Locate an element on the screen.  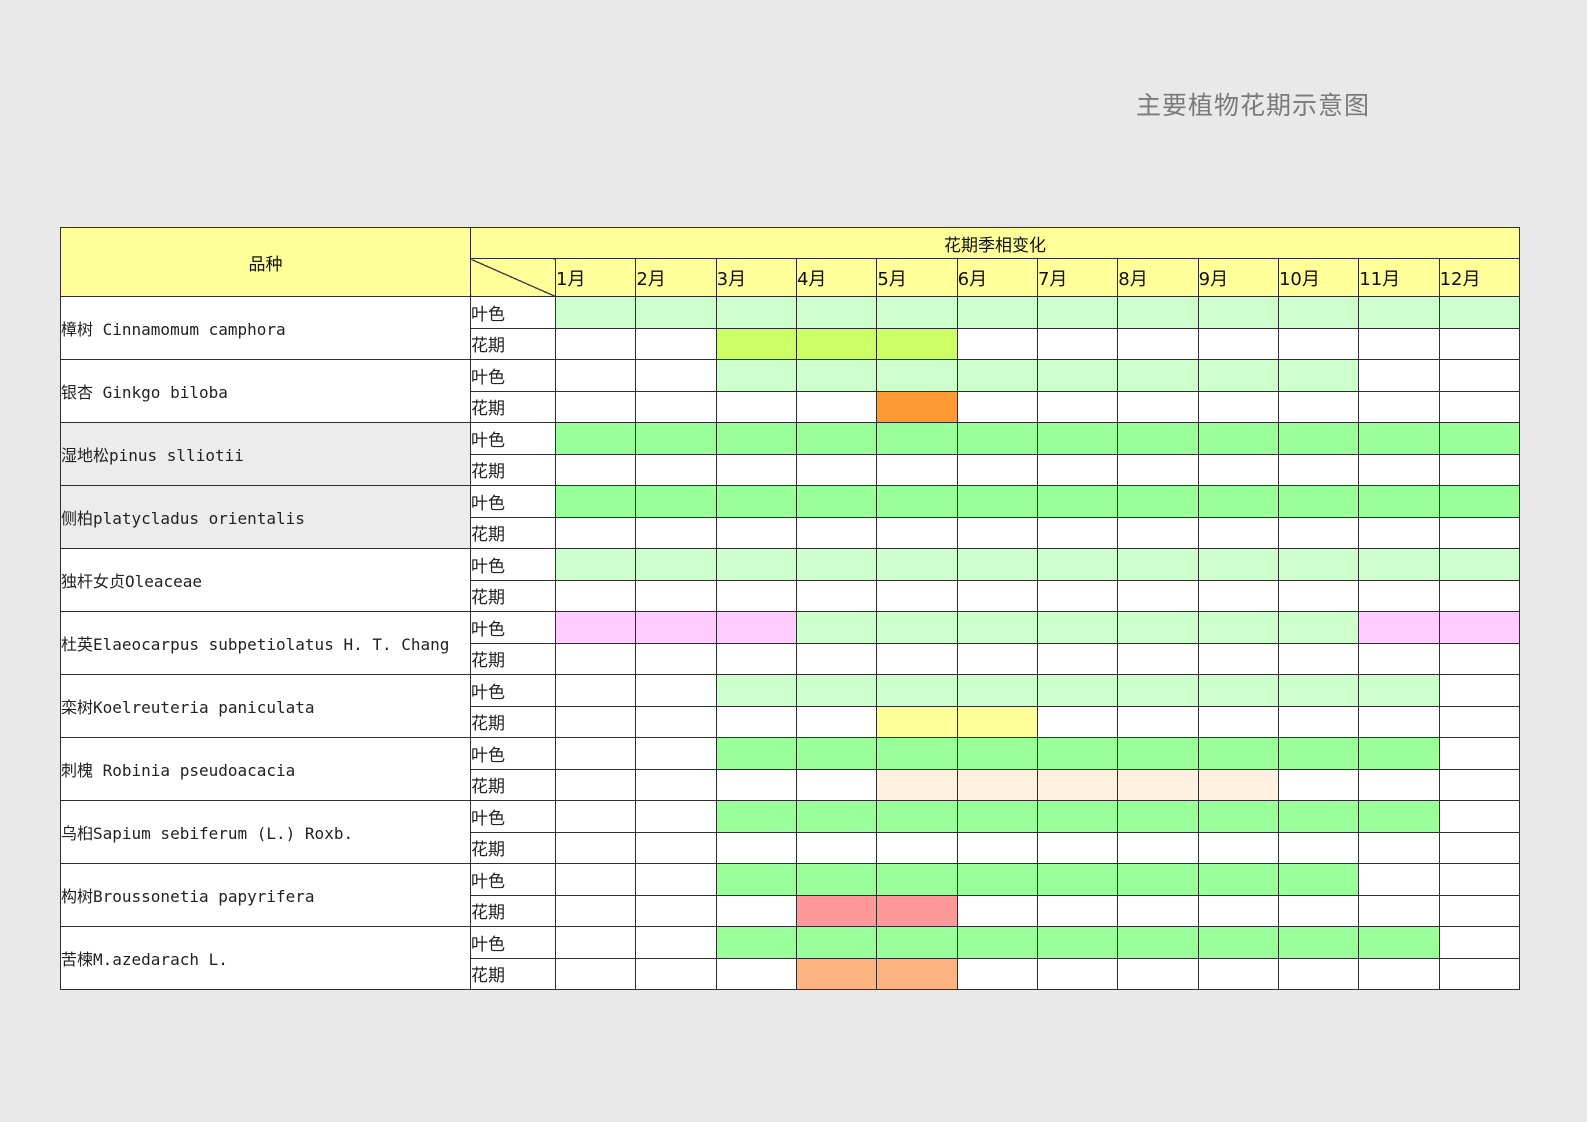
table-row: 银杏 Ginkgo biloba 叶色 is located at coordinates (790, 391).